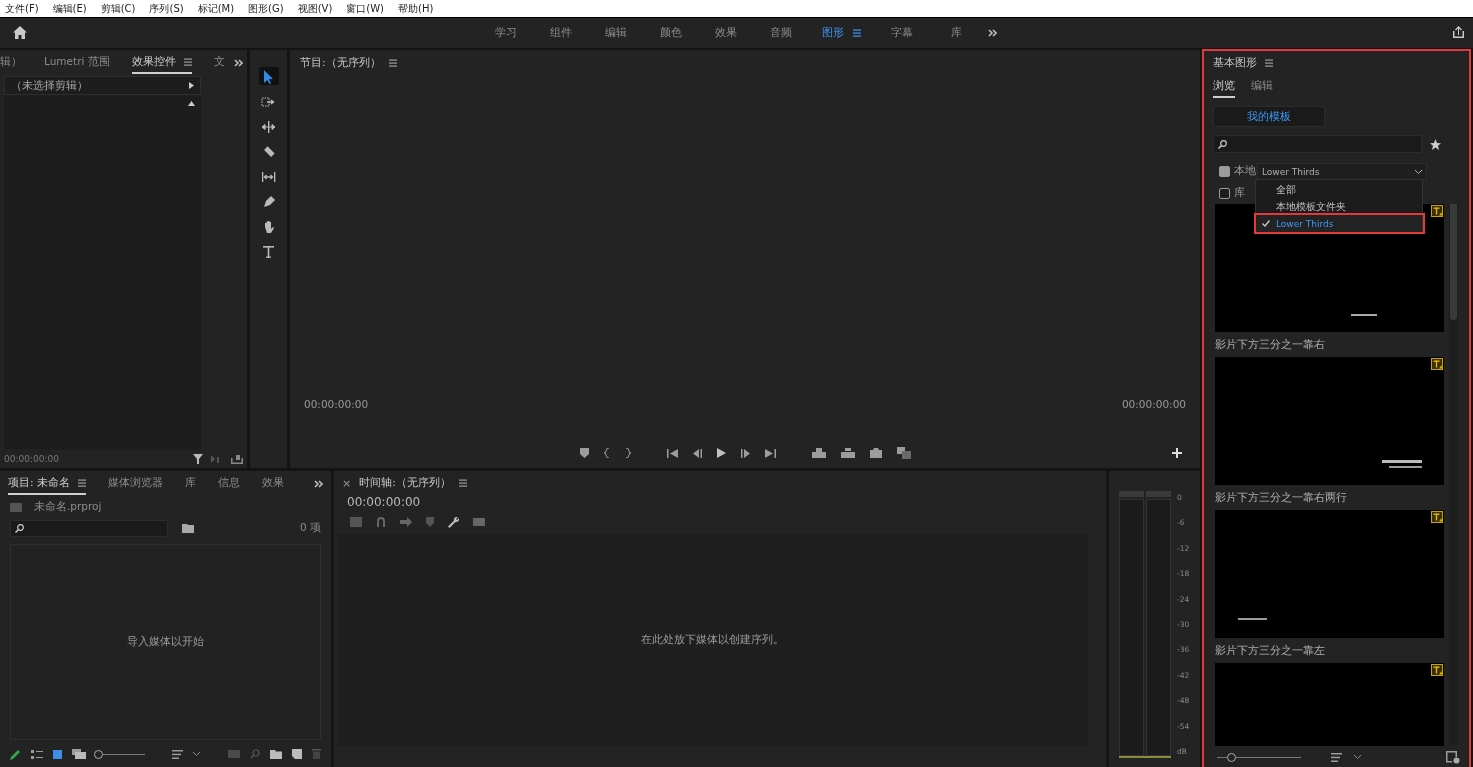 Image resolution: width=1473 pixels, height=767 pixels. Describe the element at coordinates (365, 8) in the screenshot. I see `menu-item: 窗口(W)` at that location.